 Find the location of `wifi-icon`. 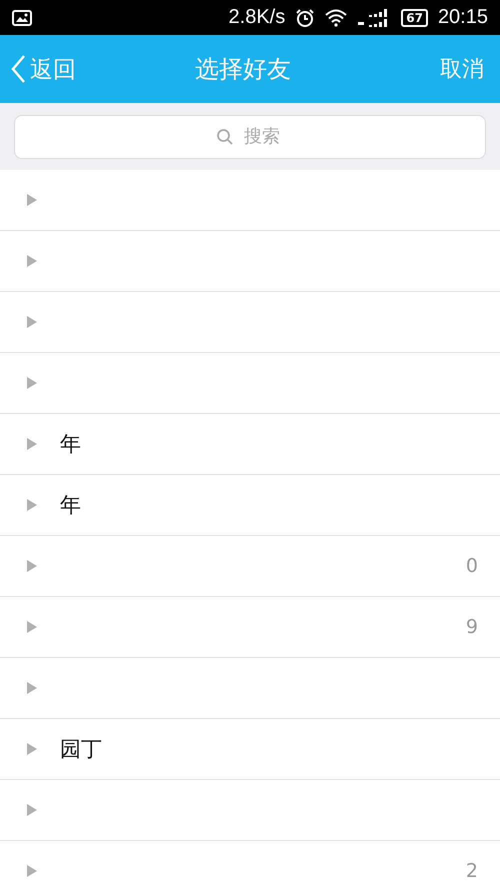

wifi-icon is located at coordinates (336, 17).